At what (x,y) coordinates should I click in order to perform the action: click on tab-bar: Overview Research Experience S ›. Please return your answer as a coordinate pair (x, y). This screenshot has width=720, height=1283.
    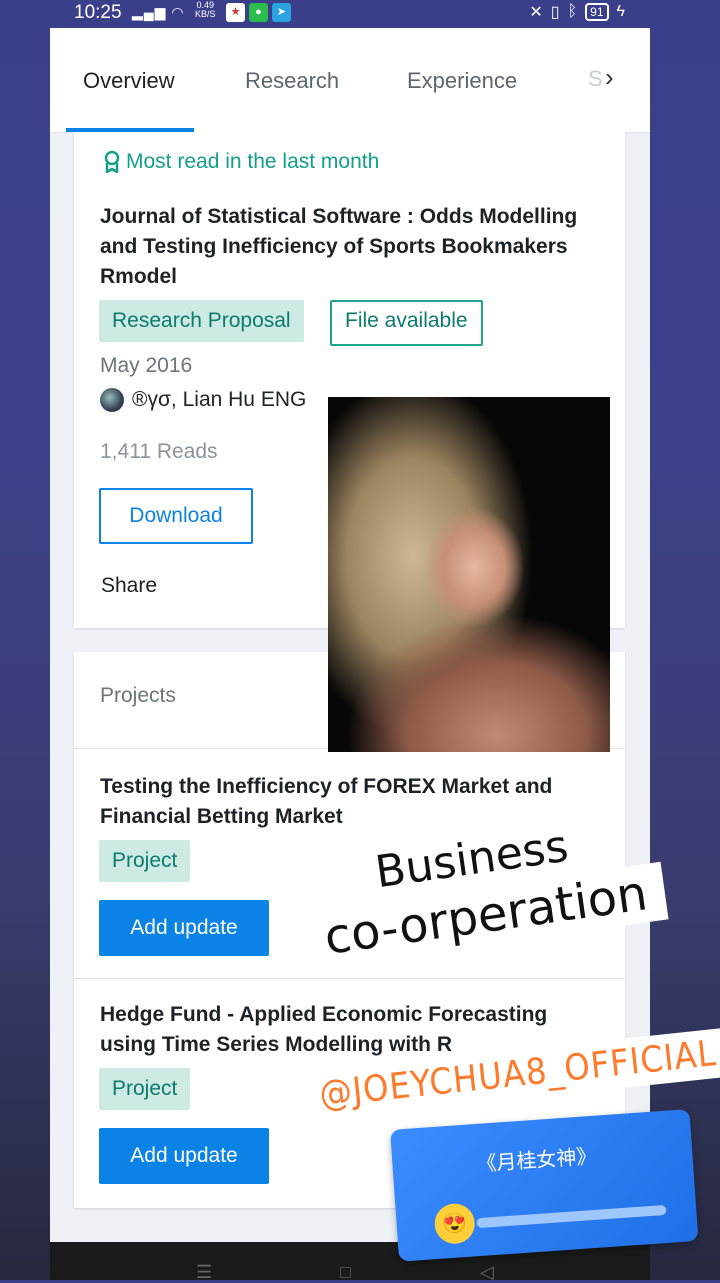
    Looking at the image, I should click on (350, 80).